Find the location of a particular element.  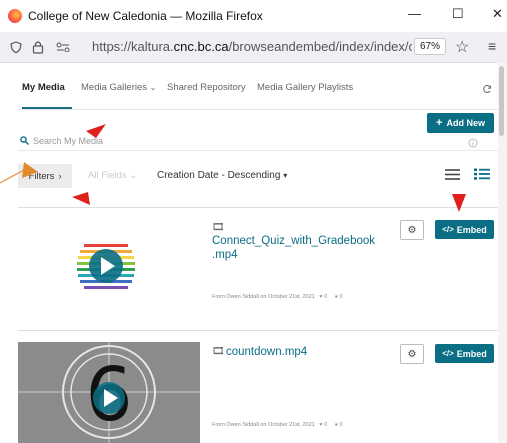

tab-media-galleries-label: Media Galleries is located at coordinates (114, 87).